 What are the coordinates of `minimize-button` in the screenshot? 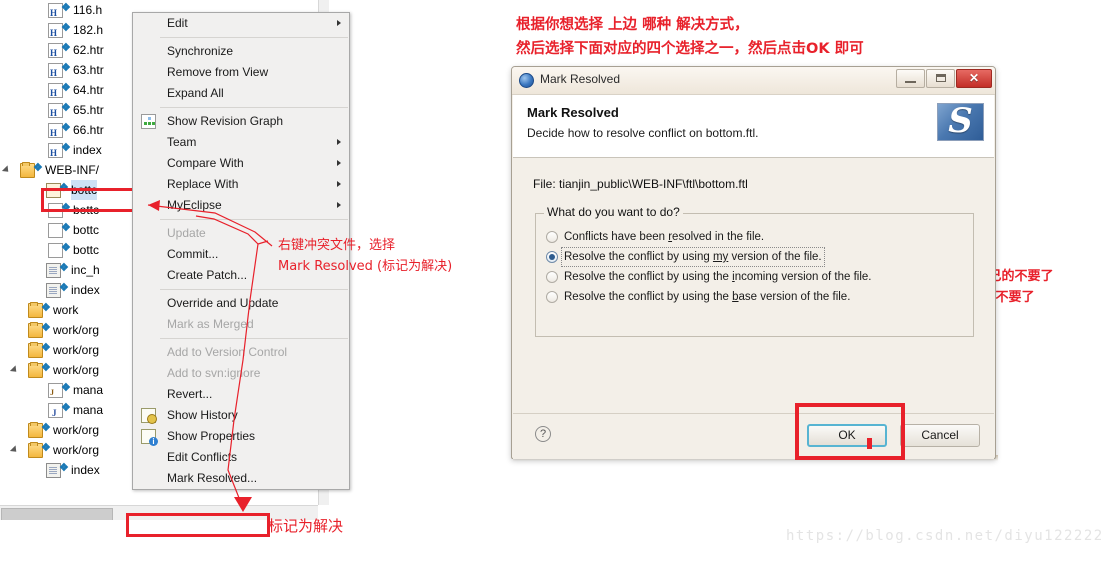 It's located at (910, 78).